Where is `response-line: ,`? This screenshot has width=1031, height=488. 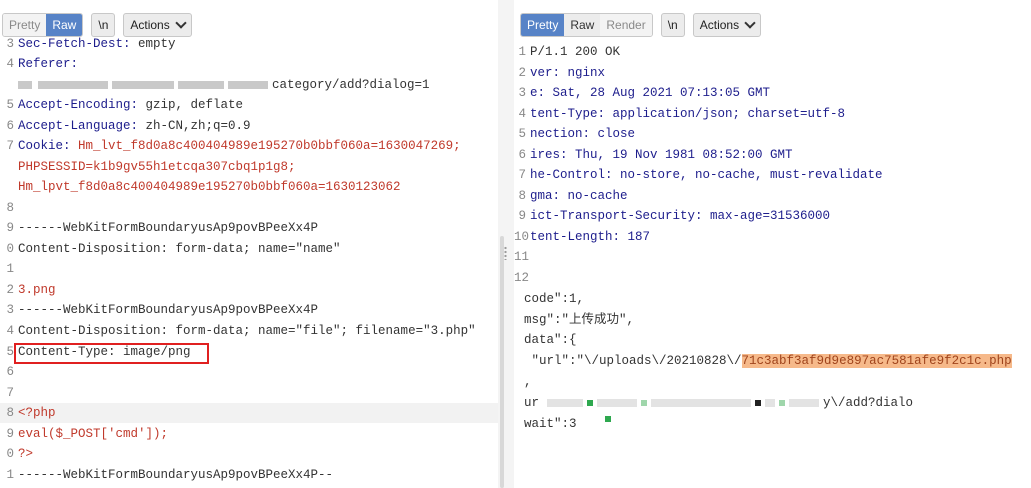
response-line: , is located at coordinates (528, 382).